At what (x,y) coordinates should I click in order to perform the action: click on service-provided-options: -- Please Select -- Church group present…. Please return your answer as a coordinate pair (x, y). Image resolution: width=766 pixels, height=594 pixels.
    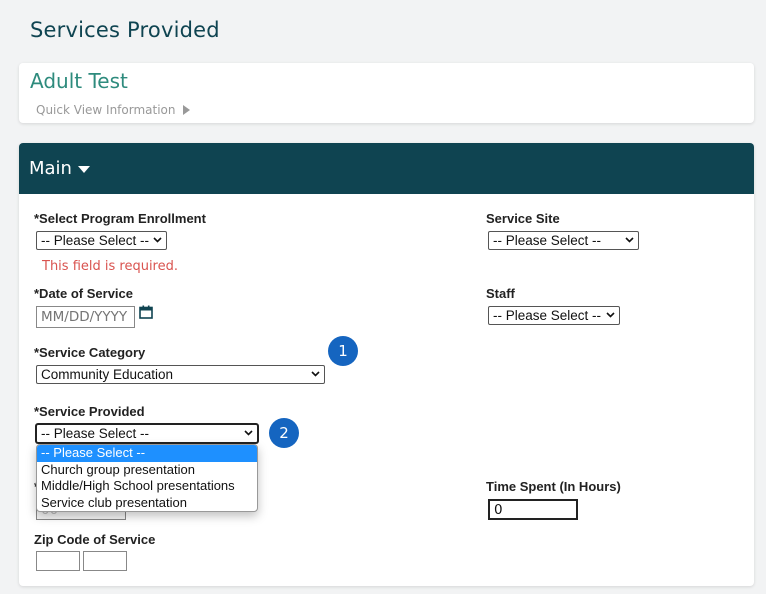
    Looking at the image, I should click on (147, 478).